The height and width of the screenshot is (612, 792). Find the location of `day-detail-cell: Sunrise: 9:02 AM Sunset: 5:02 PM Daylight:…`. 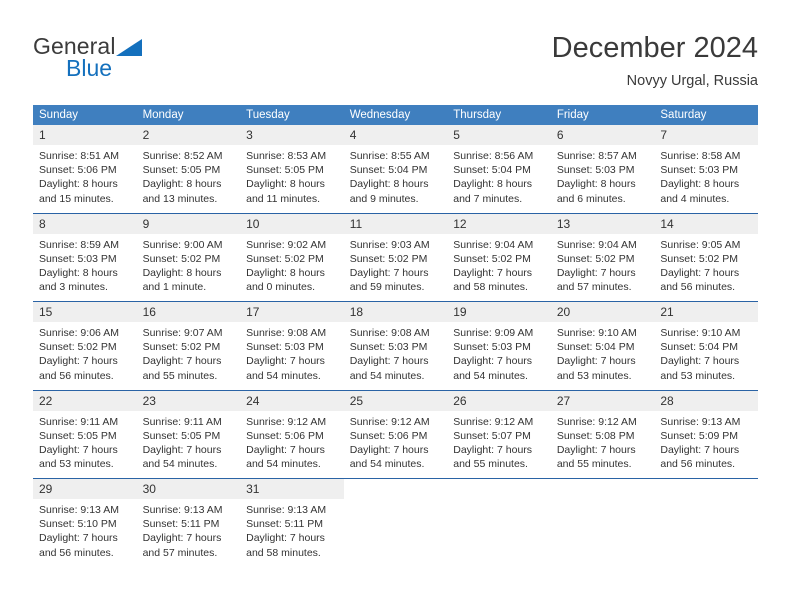

day-detail-cell: Sunrise: 9:02 AM Sunset: 5:02 PM Daylight:… is located at coordinates (292, 267).